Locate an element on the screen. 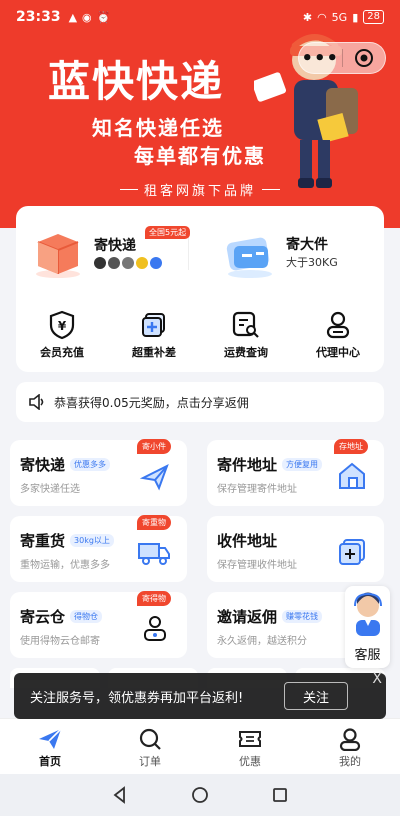 The image size is (400, 816). quick-agent-center: 代理中心 is located at coordinates (338, 335).